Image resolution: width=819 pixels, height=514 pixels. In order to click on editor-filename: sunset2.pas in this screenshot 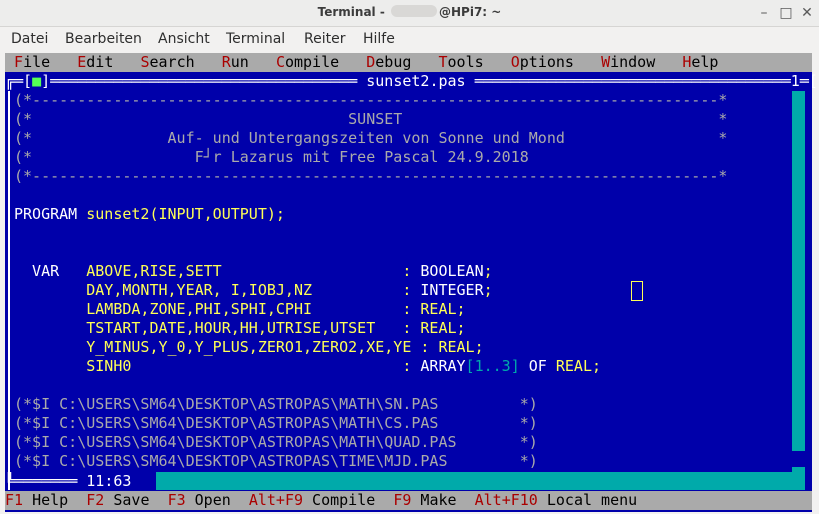, I will do `click(416, 81)`.